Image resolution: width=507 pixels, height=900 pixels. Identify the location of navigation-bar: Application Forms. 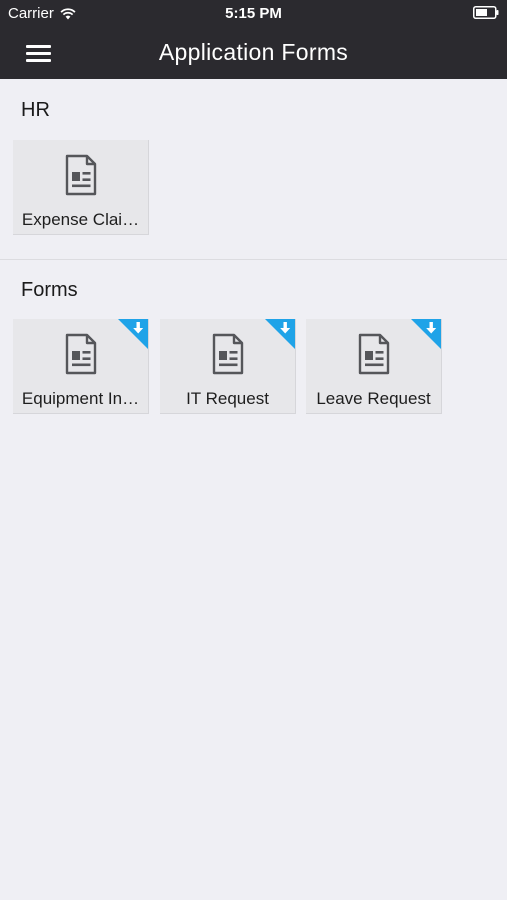
(253, 53).